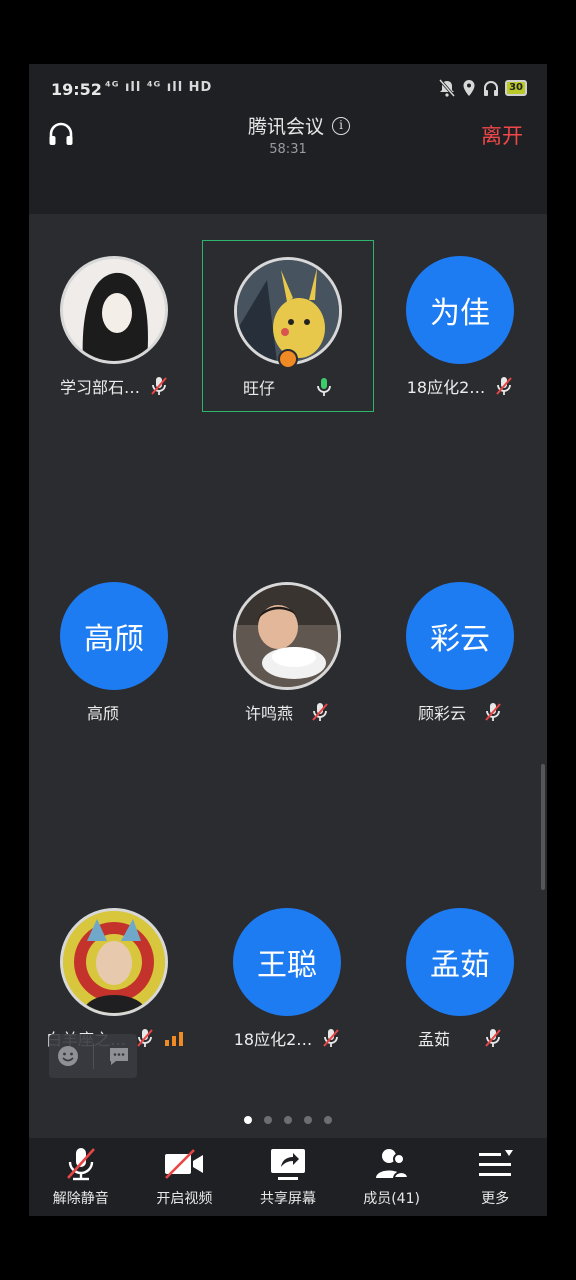  What do you see at coordinates (68, 1056) in the screenshot?
I see `emoji-icon` at bounding box center [68, 1056].